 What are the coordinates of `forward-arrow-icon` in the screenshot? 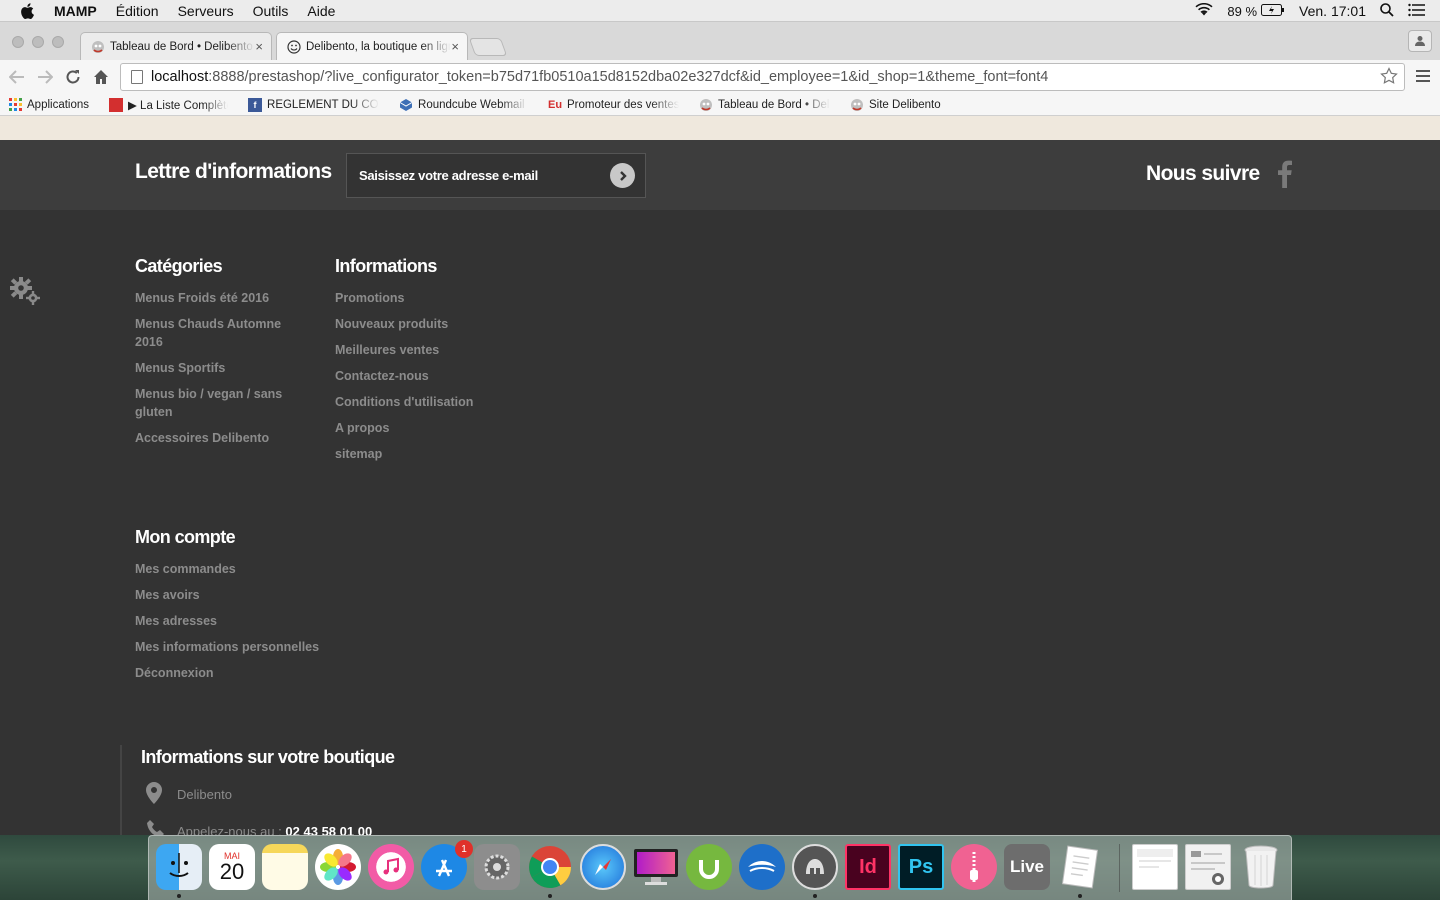 It's located at (45, 77).